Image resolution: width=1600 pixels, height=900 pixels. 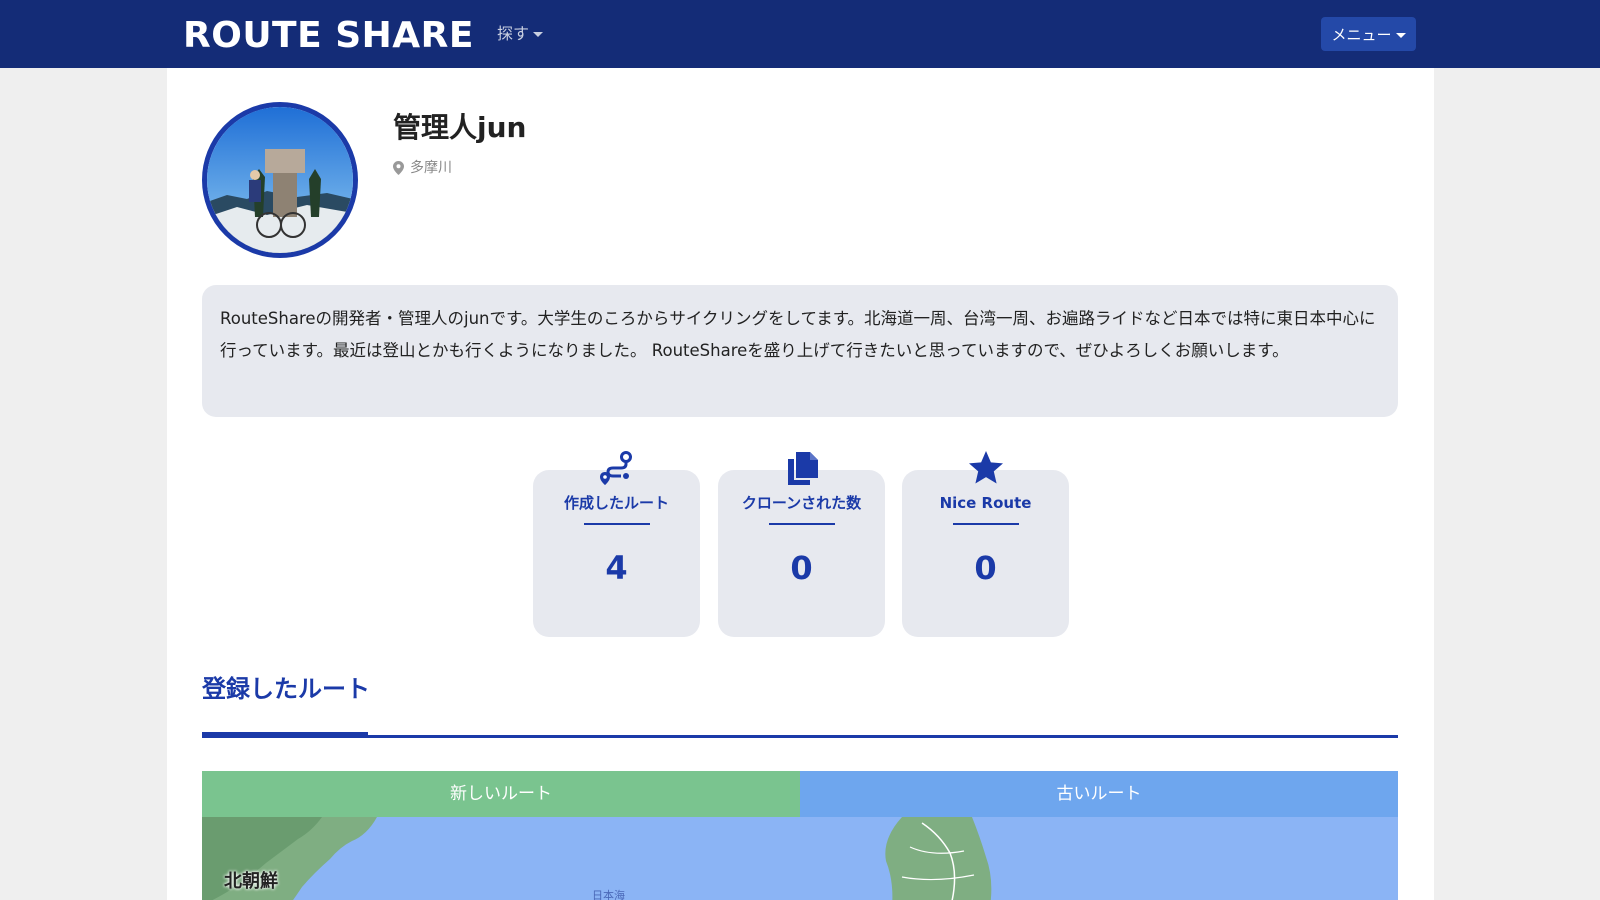 I want to click on map-pin-icon, so click(x=398, y=168).